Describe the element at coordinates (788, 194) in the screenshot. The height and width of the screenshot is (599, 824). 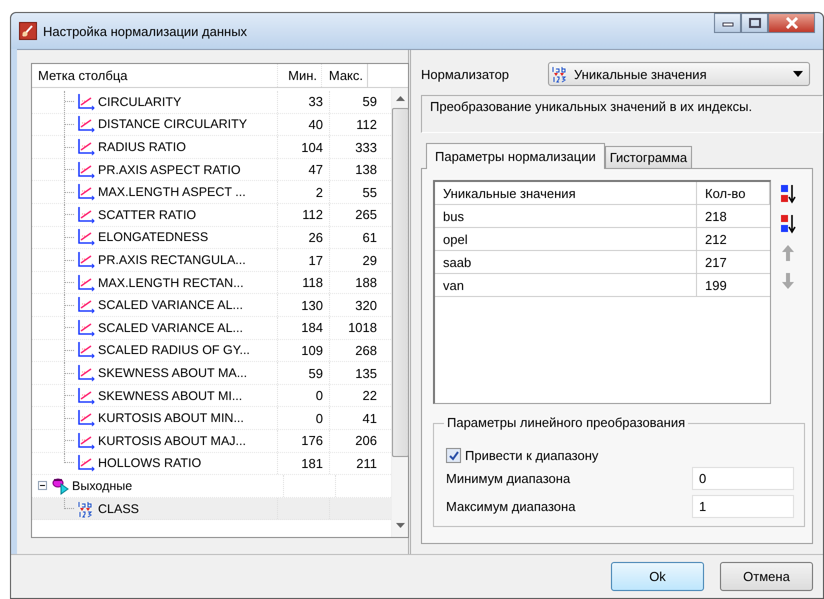
I see `sort-ascending-icon` at that location.